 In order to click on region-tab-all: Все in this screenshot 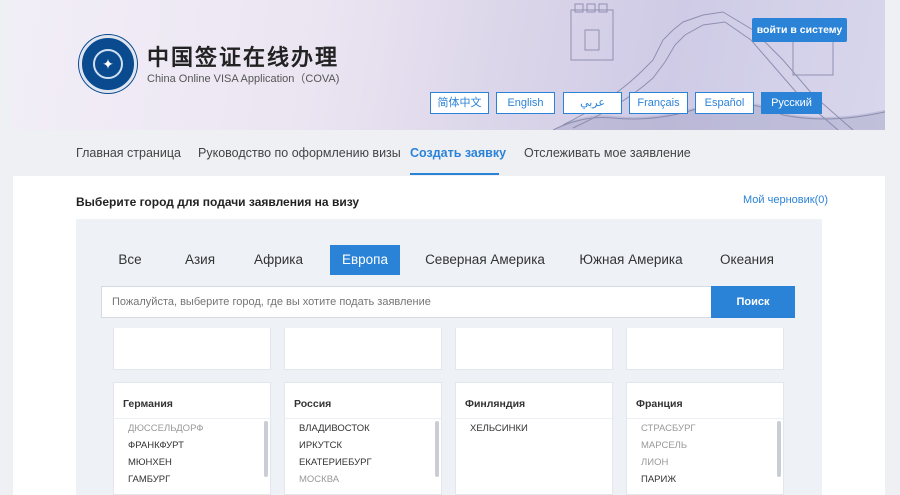, I will do `click(130, 260)`.